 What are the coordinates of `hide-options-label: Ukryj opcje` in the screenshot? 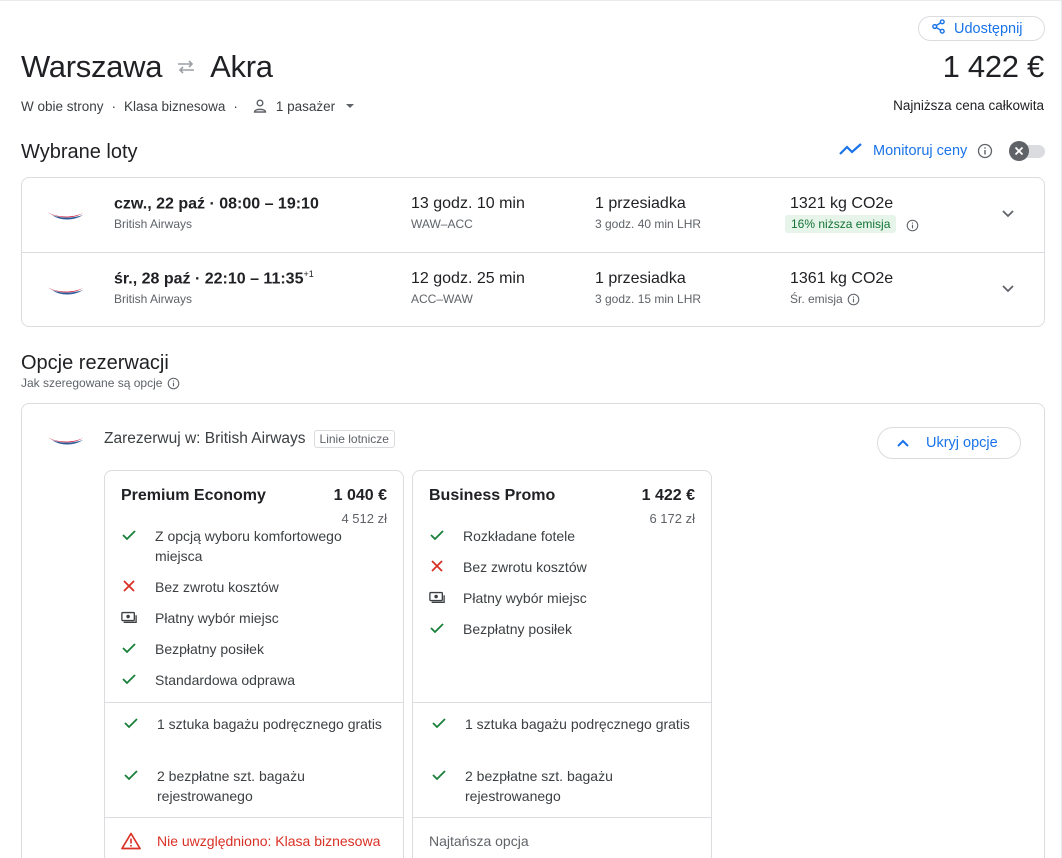 It's located at (962, 443).